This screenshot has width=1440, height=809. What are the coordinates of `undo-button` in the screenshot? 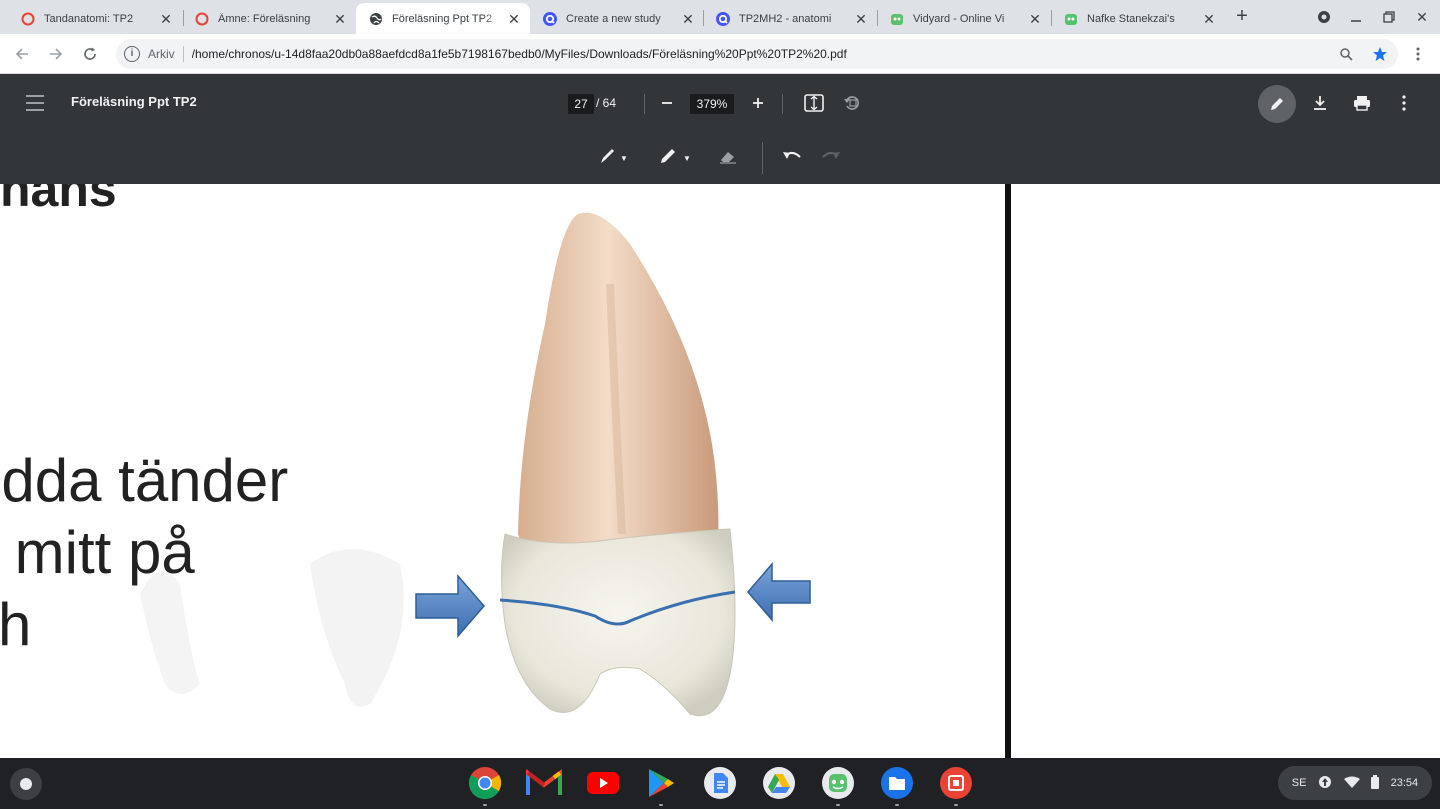 It's located at (792, 158).